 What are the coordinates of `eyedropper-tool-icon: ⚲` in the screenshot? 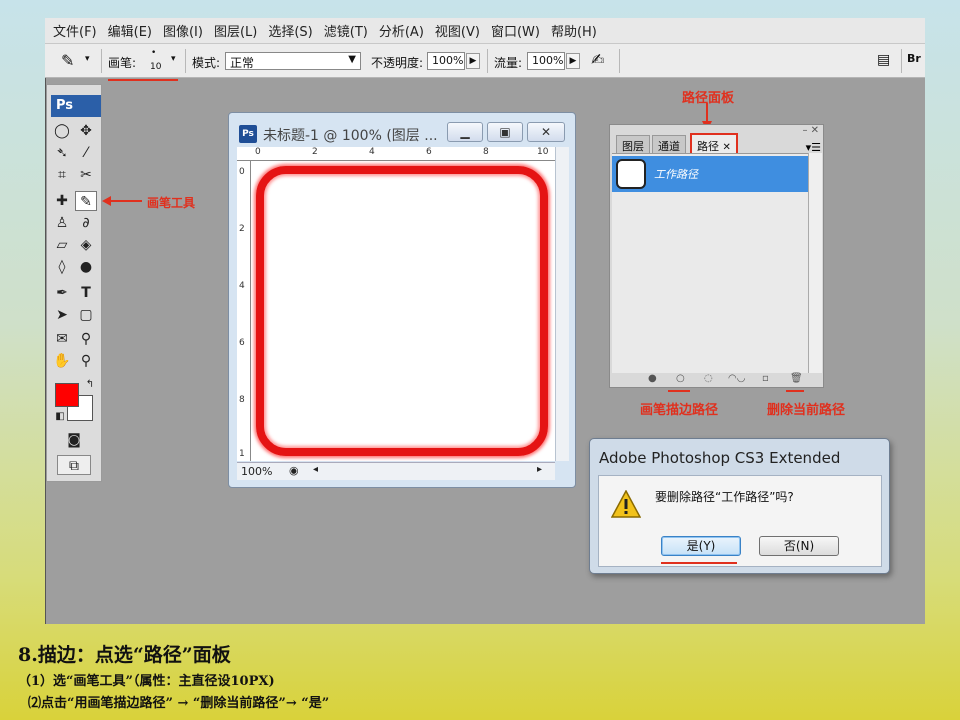 It's located at (86, 339).